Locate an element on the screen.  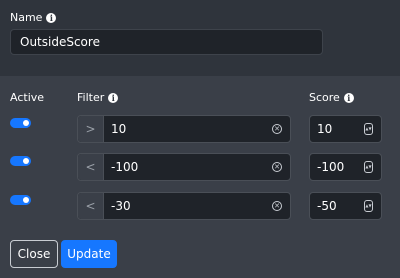
filter-field: < -30 ✕ is located at coordinates (184, 206).